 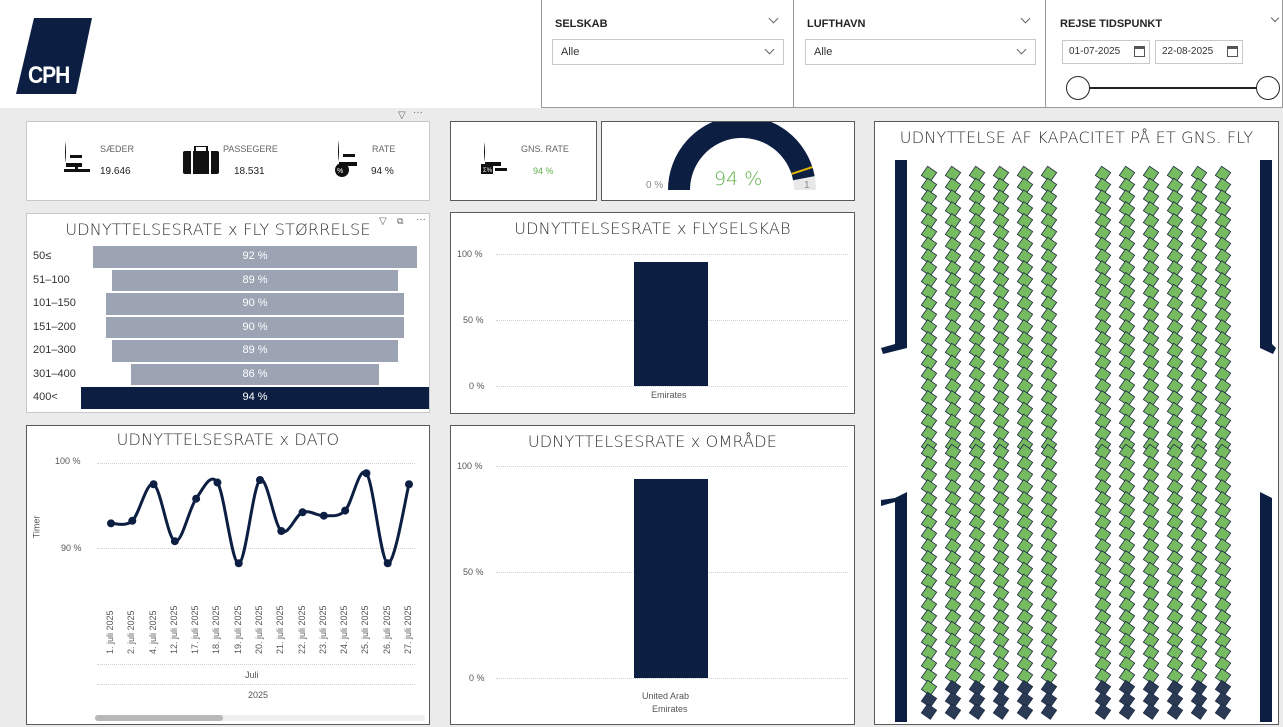 What do you see at coordinates (115, 171) in the screenshot?
I see `kpi-saeder-value: 19.646` at bounding box center [115, 171].